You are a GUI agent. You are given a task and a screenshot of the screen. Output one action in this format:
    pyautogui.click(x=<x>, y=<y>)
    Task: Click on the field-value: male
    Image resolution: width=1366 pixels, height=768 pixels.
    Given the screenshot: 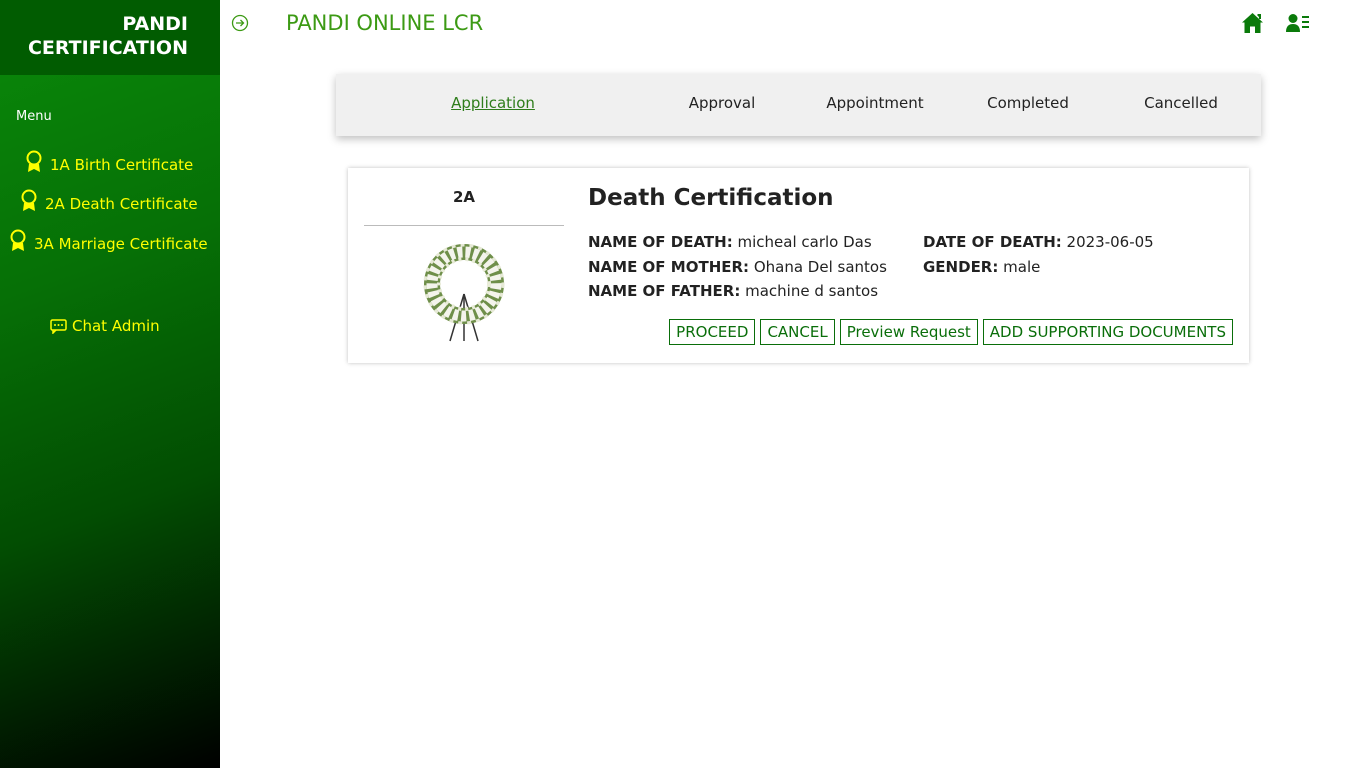 What is the action you would take?
    pyautogui.click(x=1022, y=267)
    